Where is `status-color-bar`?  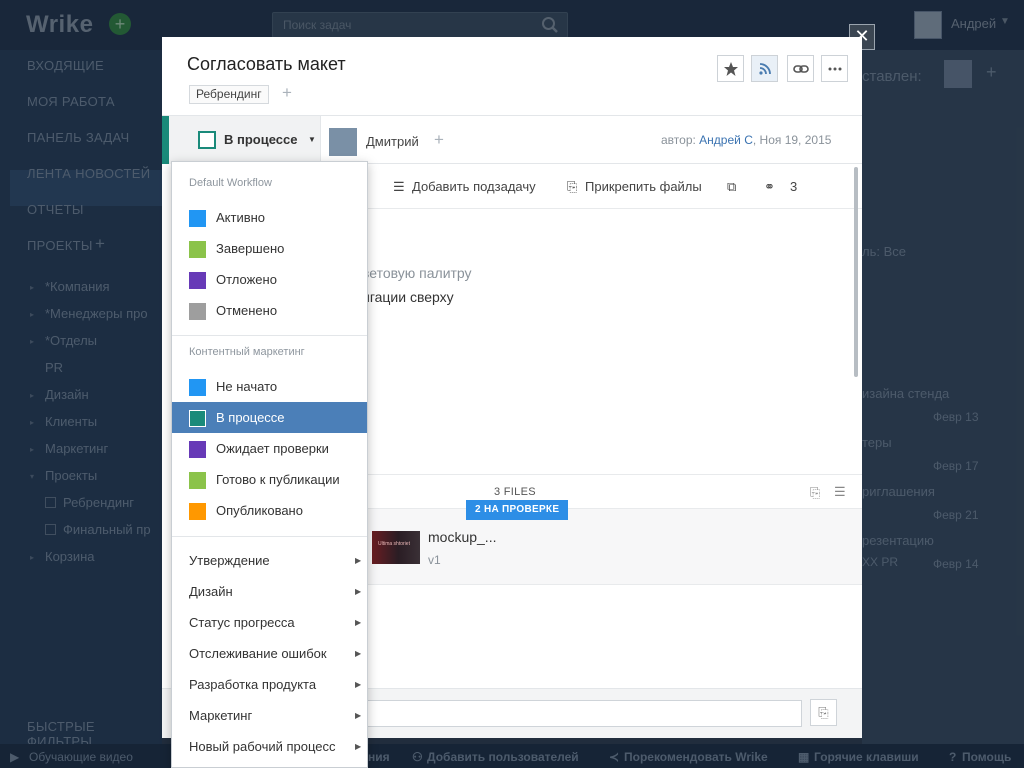 status-color-bar is located at coordinates (165, 140).